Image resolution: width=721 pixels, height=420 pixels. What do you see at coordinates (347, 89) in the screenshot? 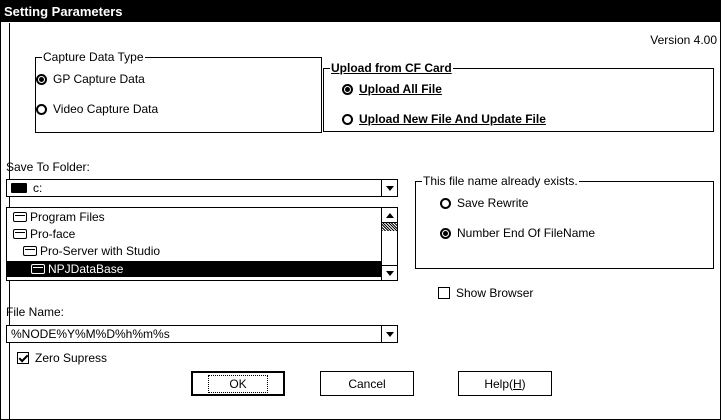
I see `radio-upload-all-circle` at bounding box center [347, 89].